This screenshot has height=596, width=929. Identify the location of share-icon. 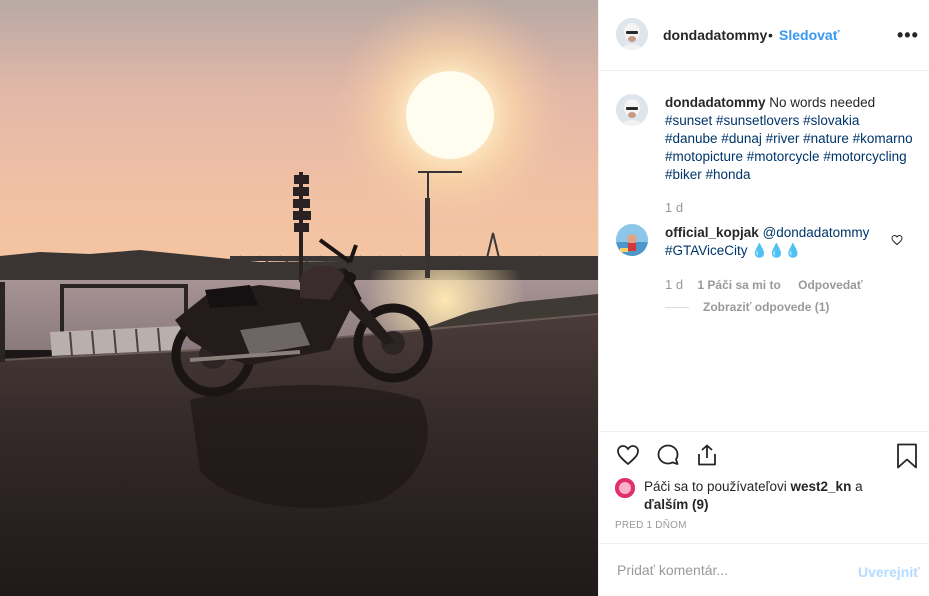
(707, 457).